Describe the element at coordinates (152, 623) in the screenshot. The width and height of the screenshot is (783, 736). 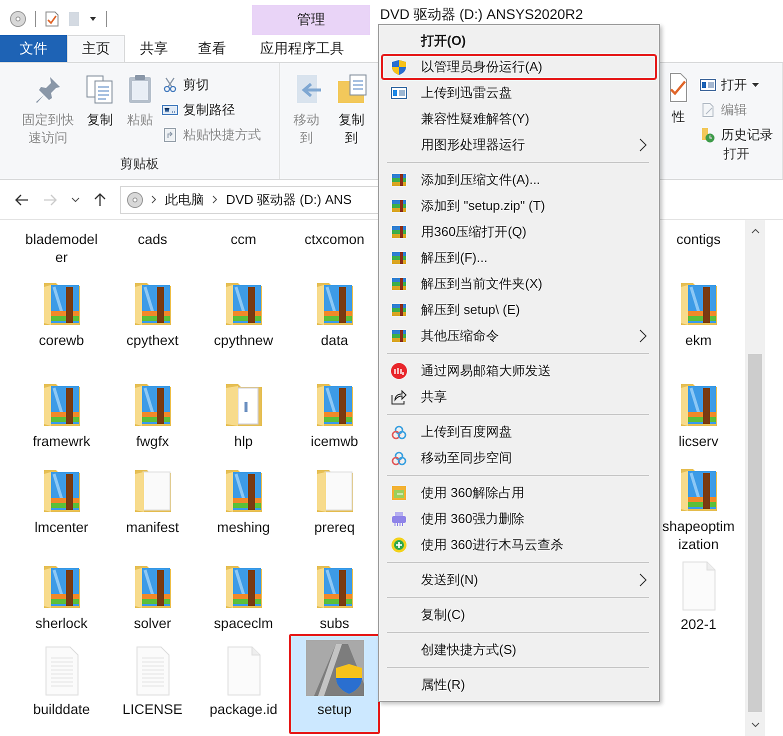
I see `file-name: solver` at that location.